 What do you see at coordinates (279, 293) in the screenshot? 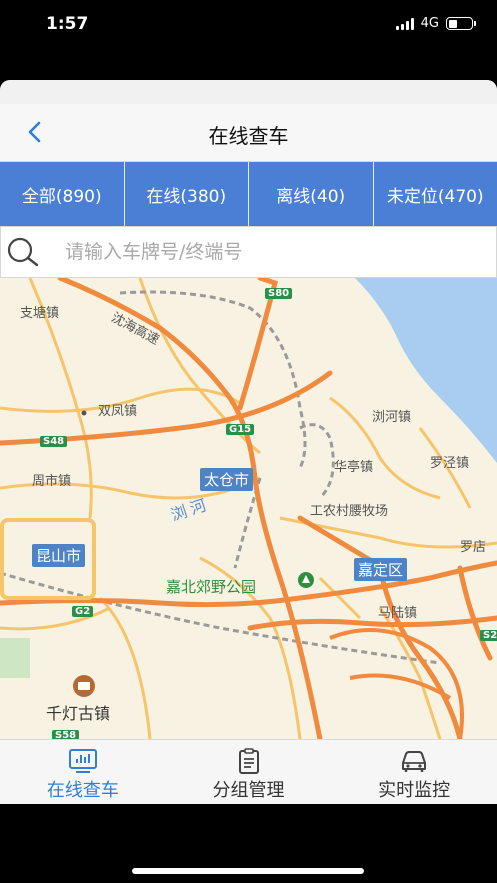
I see `road-badge-s80: S80` at bounding box center [279, 293].